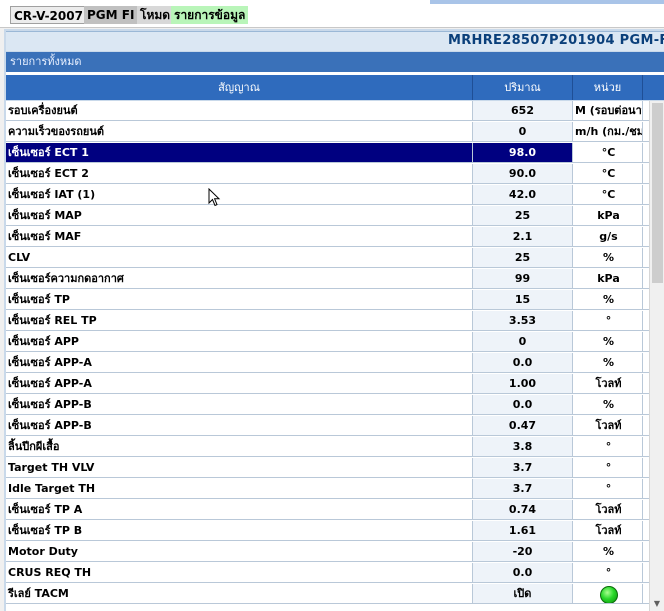 The width and height of the screenshot is (664, 611). I want to click on vin-text: MRHRE28507P201904 PGM-FI 2, so click(556, 40).